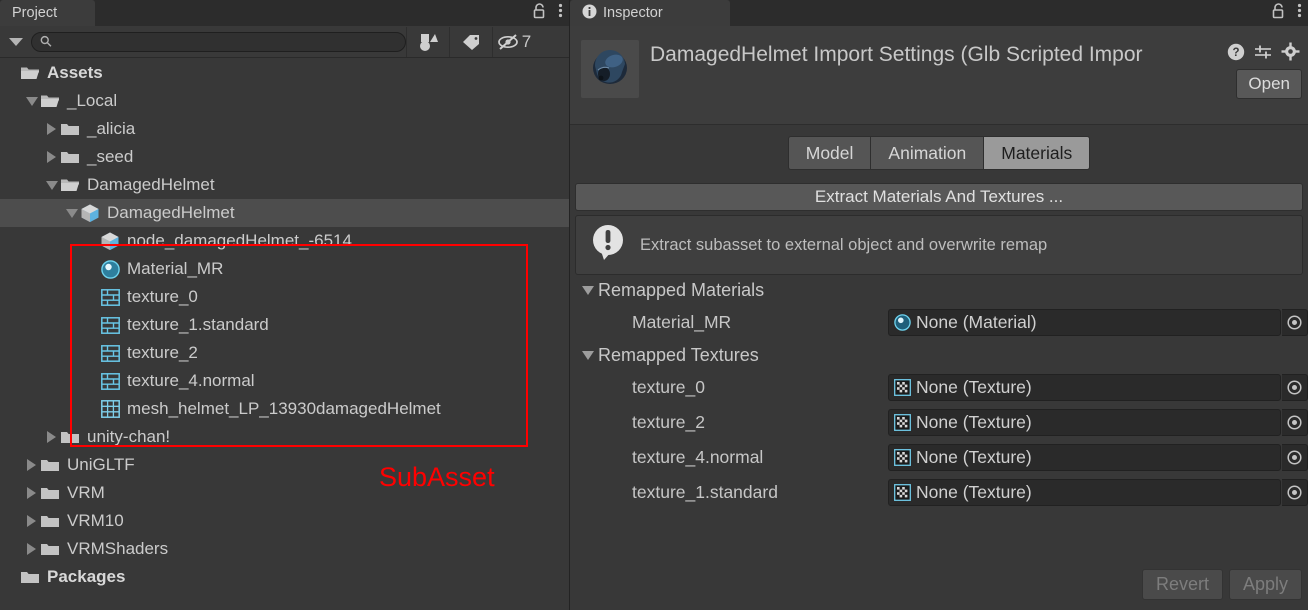  What do you see at coordinates (16, 41) in the screenshot?
I see `view-options-dropdown-icon` at bounding box center [16, 41].